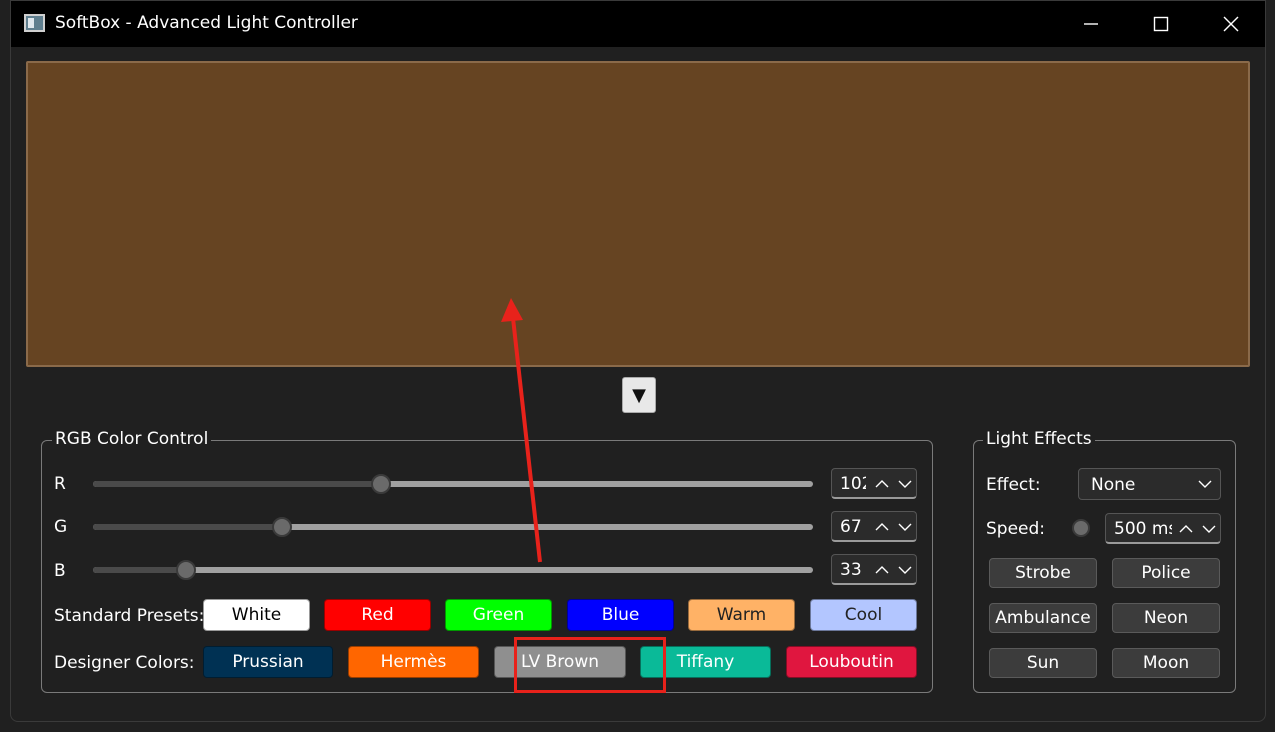 The image size is (1275, 732). I want to click on close-icon, so click(1231, 24).